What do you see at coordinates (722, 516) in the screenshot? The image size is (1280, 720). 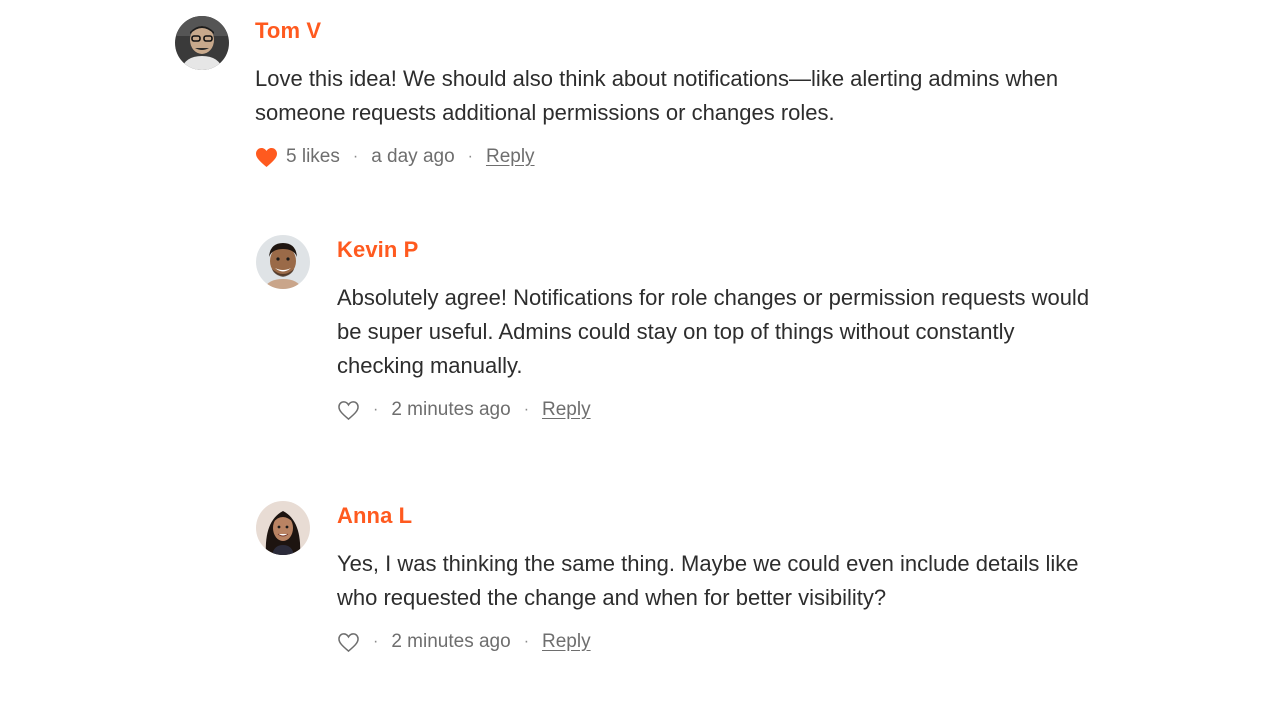 I see `author-name: Anna L` at bounding box center [722, 516].